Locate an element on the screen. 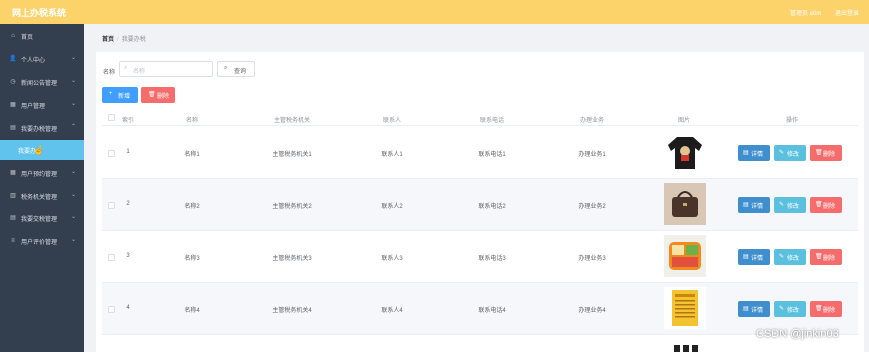 The height and width of the screenshot is (352, 869). yellow-book-image is located at coordinates (685, 308).